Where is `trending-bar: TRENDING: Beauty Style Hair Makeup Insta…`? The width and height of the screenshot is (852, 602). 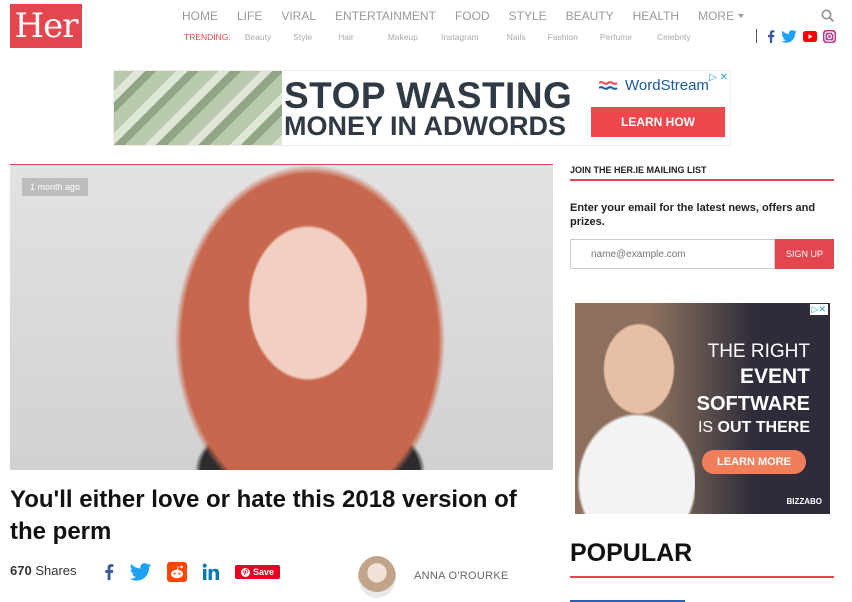 trending-bar: TRENDING: Beauty Style Hair Makeup Insta… is located at coordinates (437, 37).